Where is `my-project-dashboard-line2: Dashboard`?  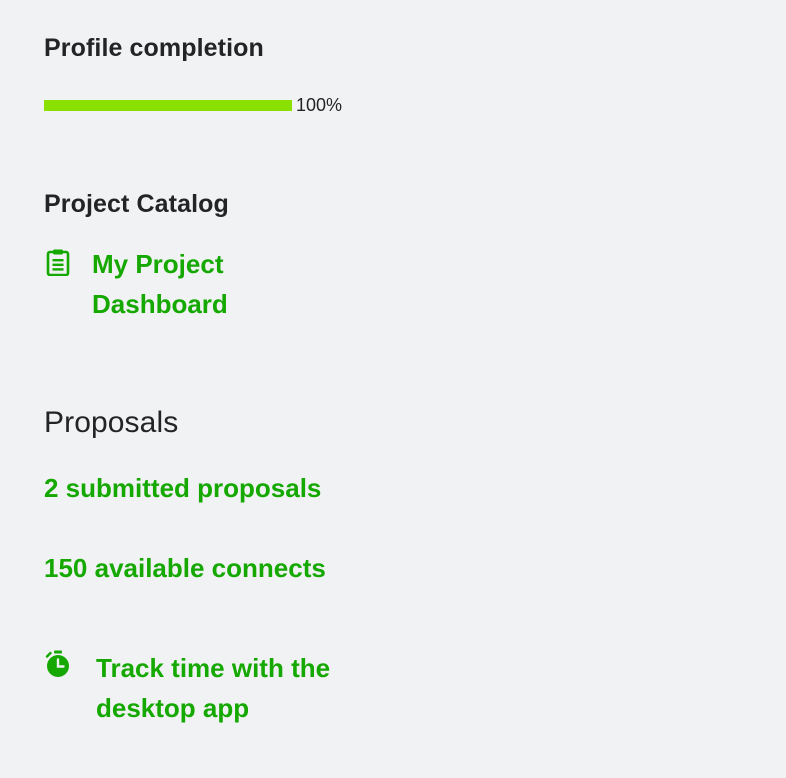
my-project-dashboard-line2: Dashboard is located at coordinates (160, 304).